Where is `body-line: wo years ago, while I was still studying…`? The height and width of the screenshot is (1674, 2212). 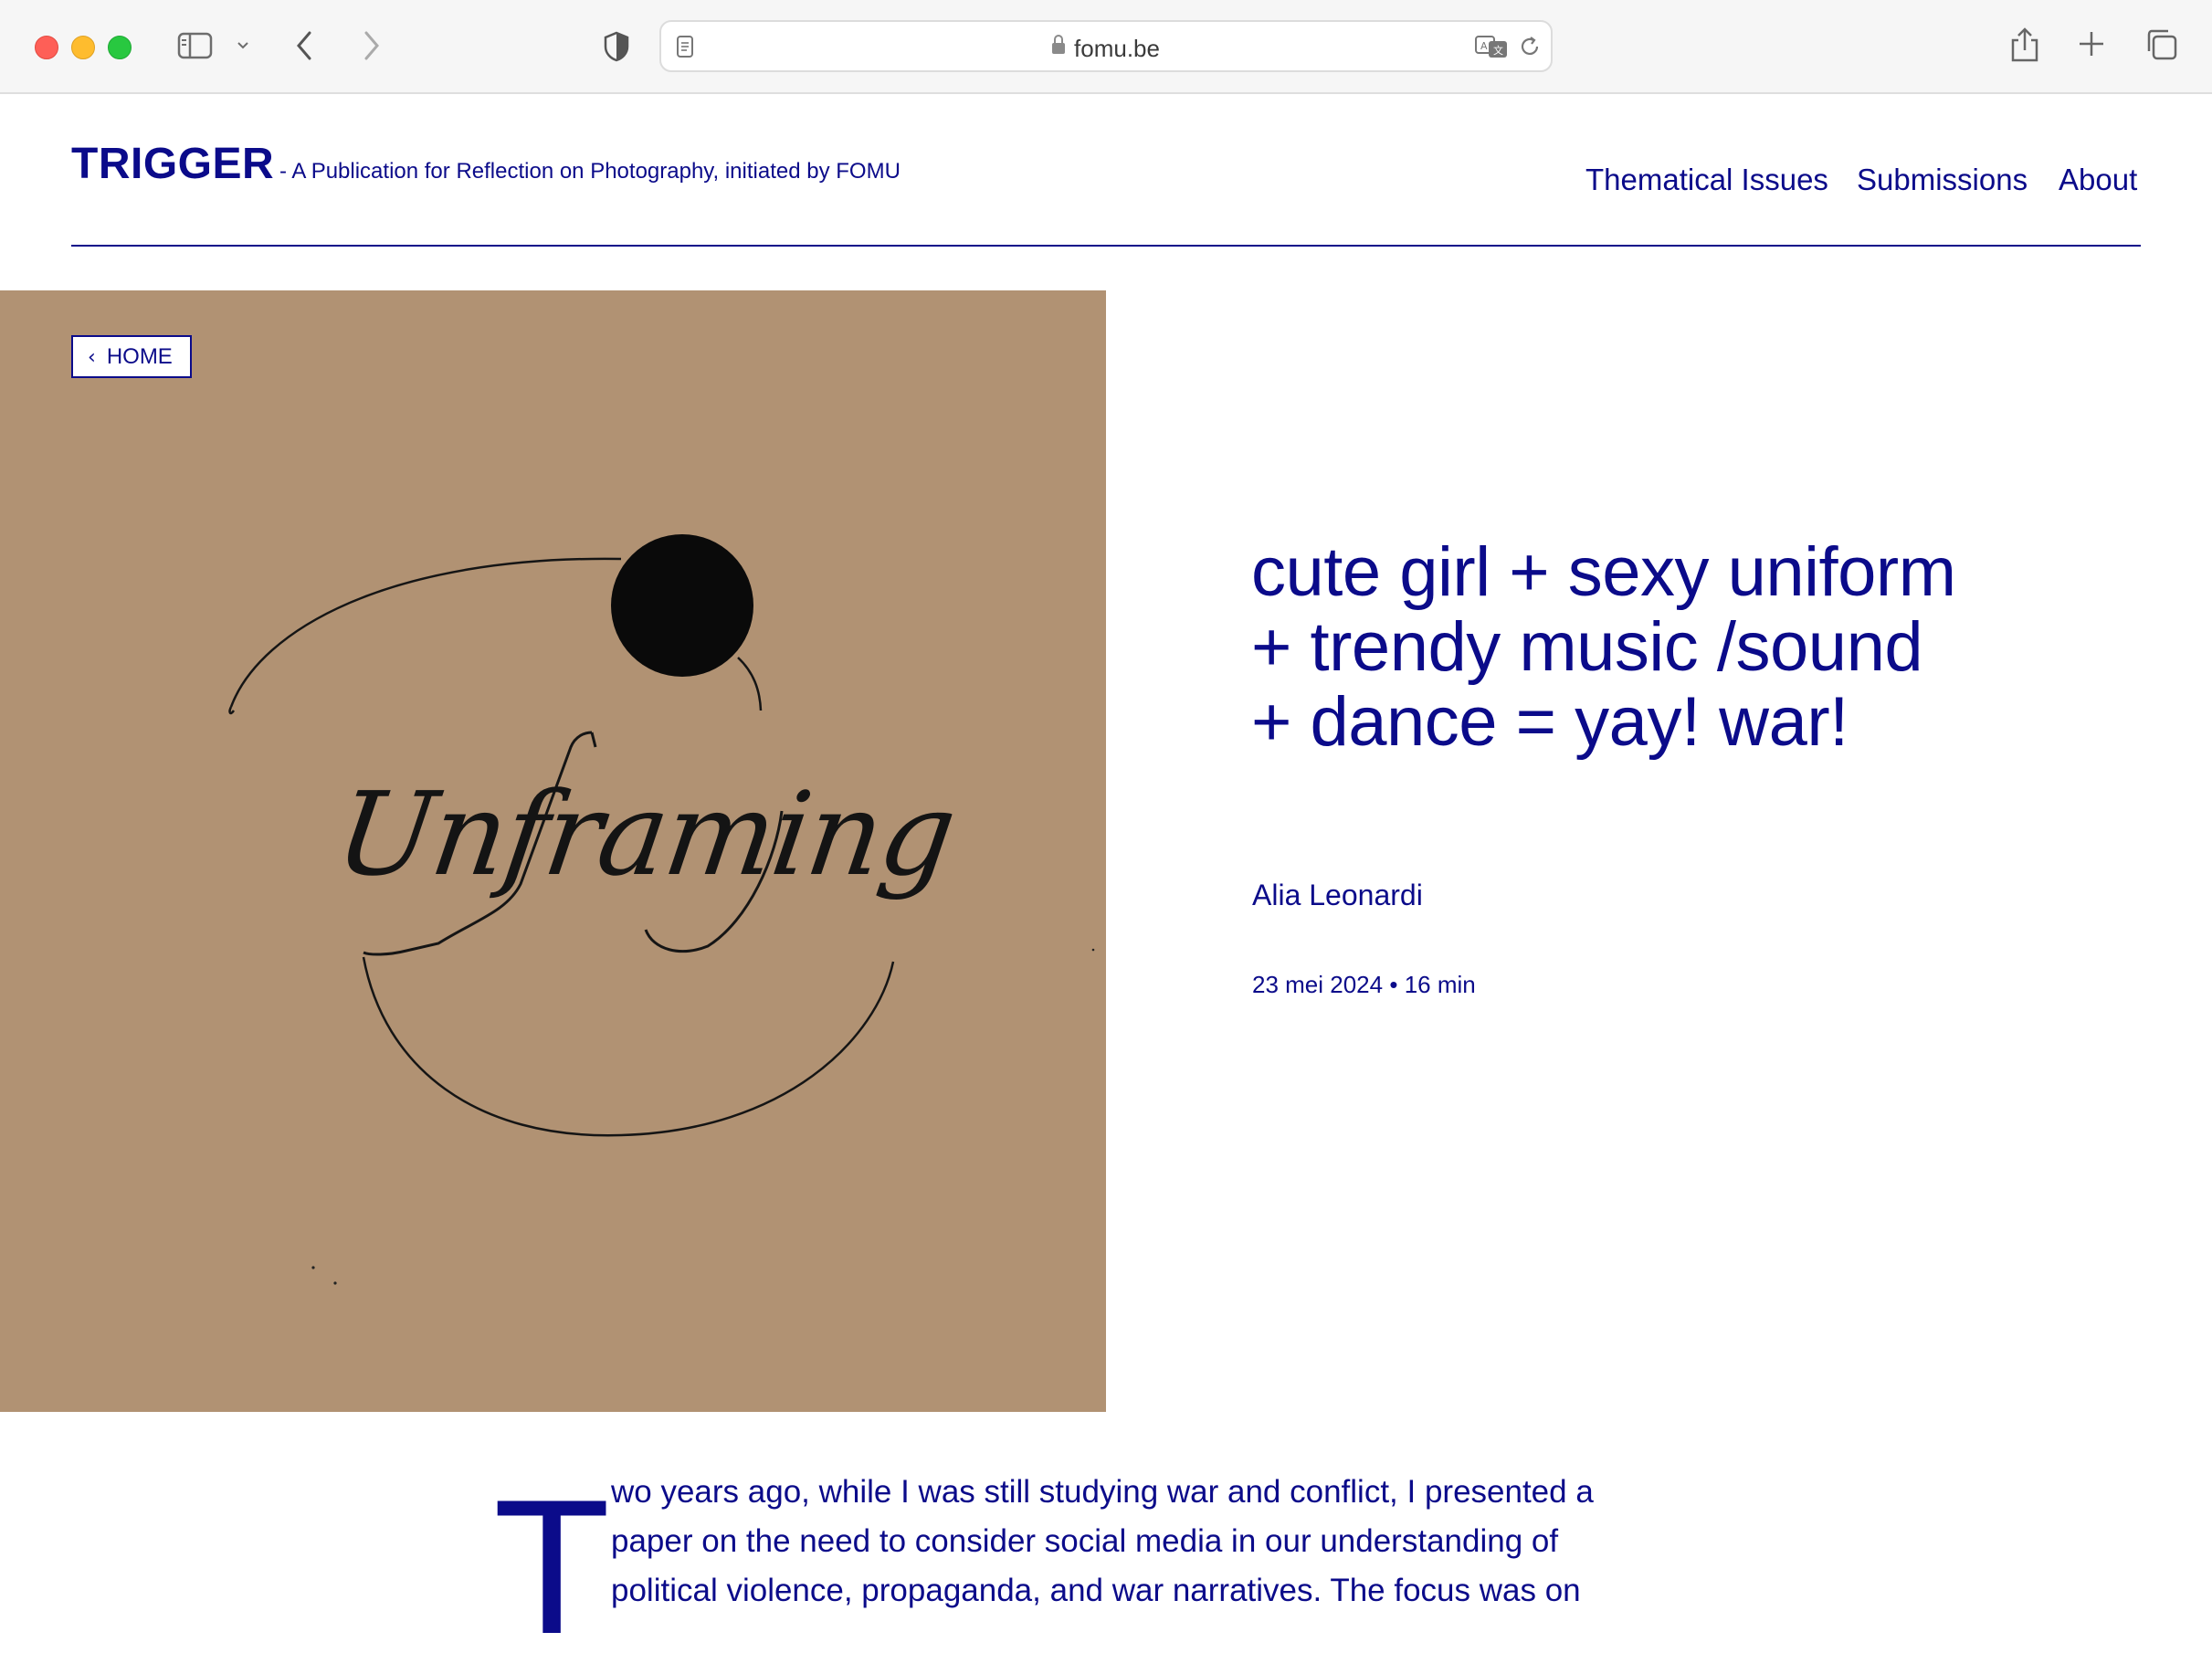
body-line: wo years ago, while I was still studying… is located at coordinates (1103, 1492).